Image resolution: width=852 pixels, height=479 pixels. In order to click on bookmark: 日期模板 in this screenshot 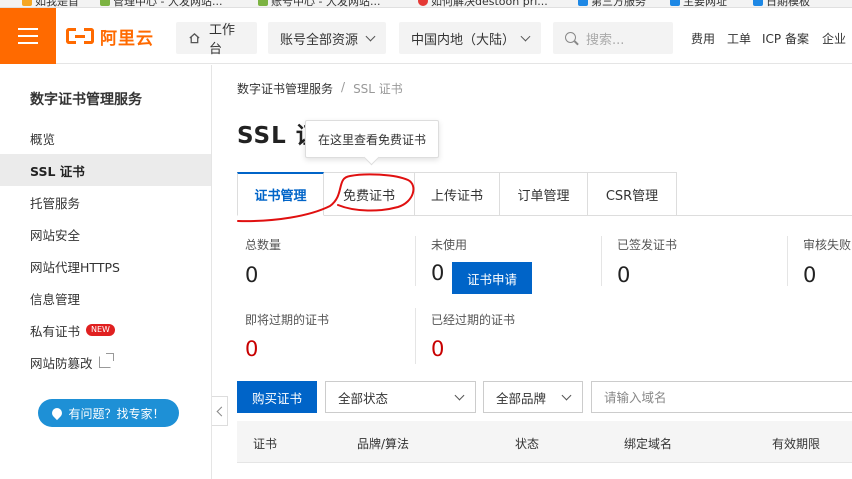, I will do `click(781, 4)`.